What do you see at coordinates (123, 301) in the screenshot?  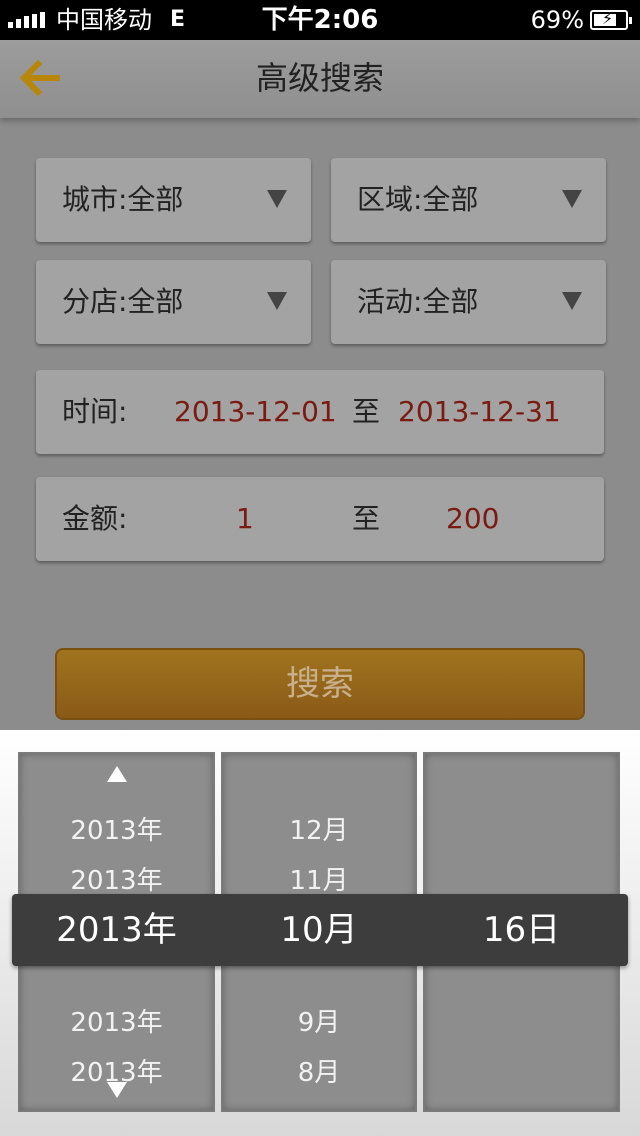 I see `branch-select-label: 分店:全部` at bounding box center [123, 301].